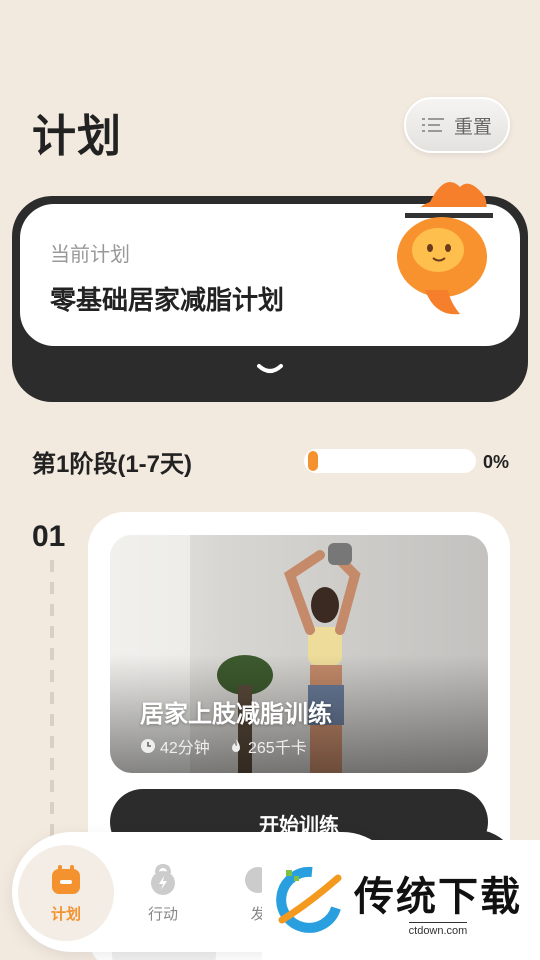  Describe the element at coordinates (66, 879) in the screenshot. I see `calendar-icon` at that location.